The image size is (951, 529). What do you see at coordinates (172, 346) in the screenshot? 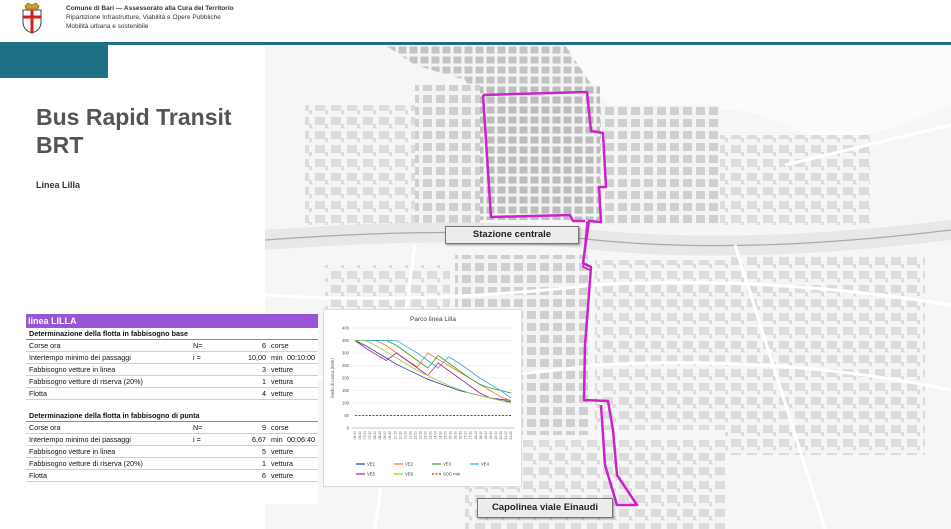
I see `table-row: Corse ora N= 6 corse` at bounding box center [172, 346].